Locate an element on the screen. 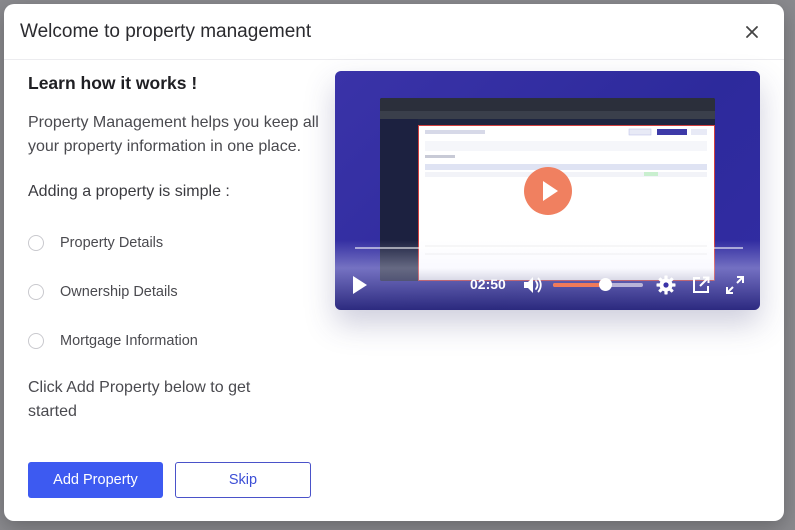 The height and width of the screenshot is (530, 795). play-overlay-button is located at coordinates (548, 191).